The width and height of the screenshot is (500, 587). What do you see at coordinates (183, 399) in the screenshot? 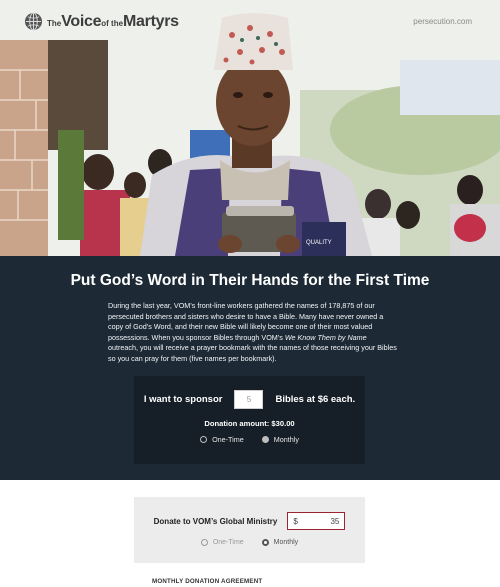
I see `sponsor-prefix-label: I want to sponsor` at bounding box center [183, 399].